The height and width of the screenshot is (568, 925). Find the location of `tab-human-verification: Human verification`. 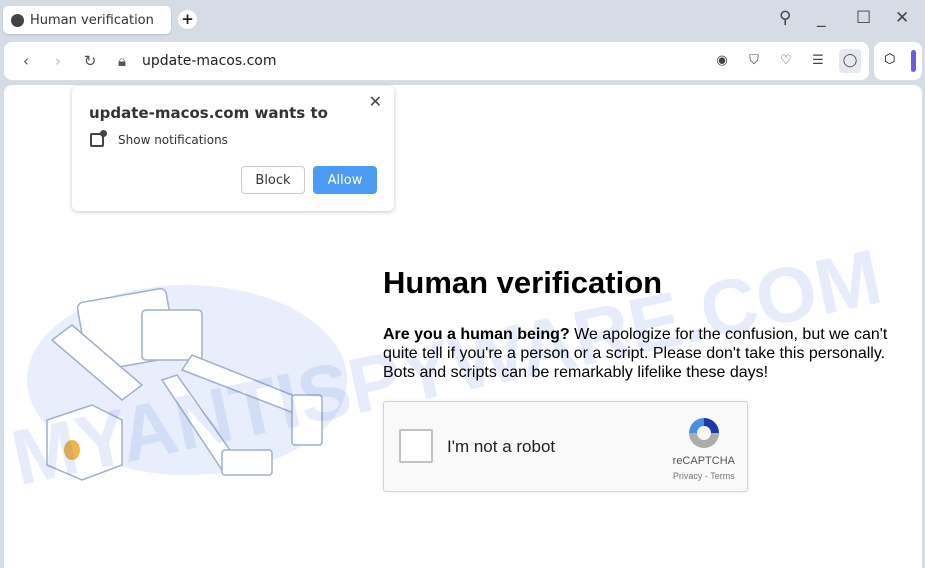

tab-human-verification: Human verification is located at coordinates (87, 20).